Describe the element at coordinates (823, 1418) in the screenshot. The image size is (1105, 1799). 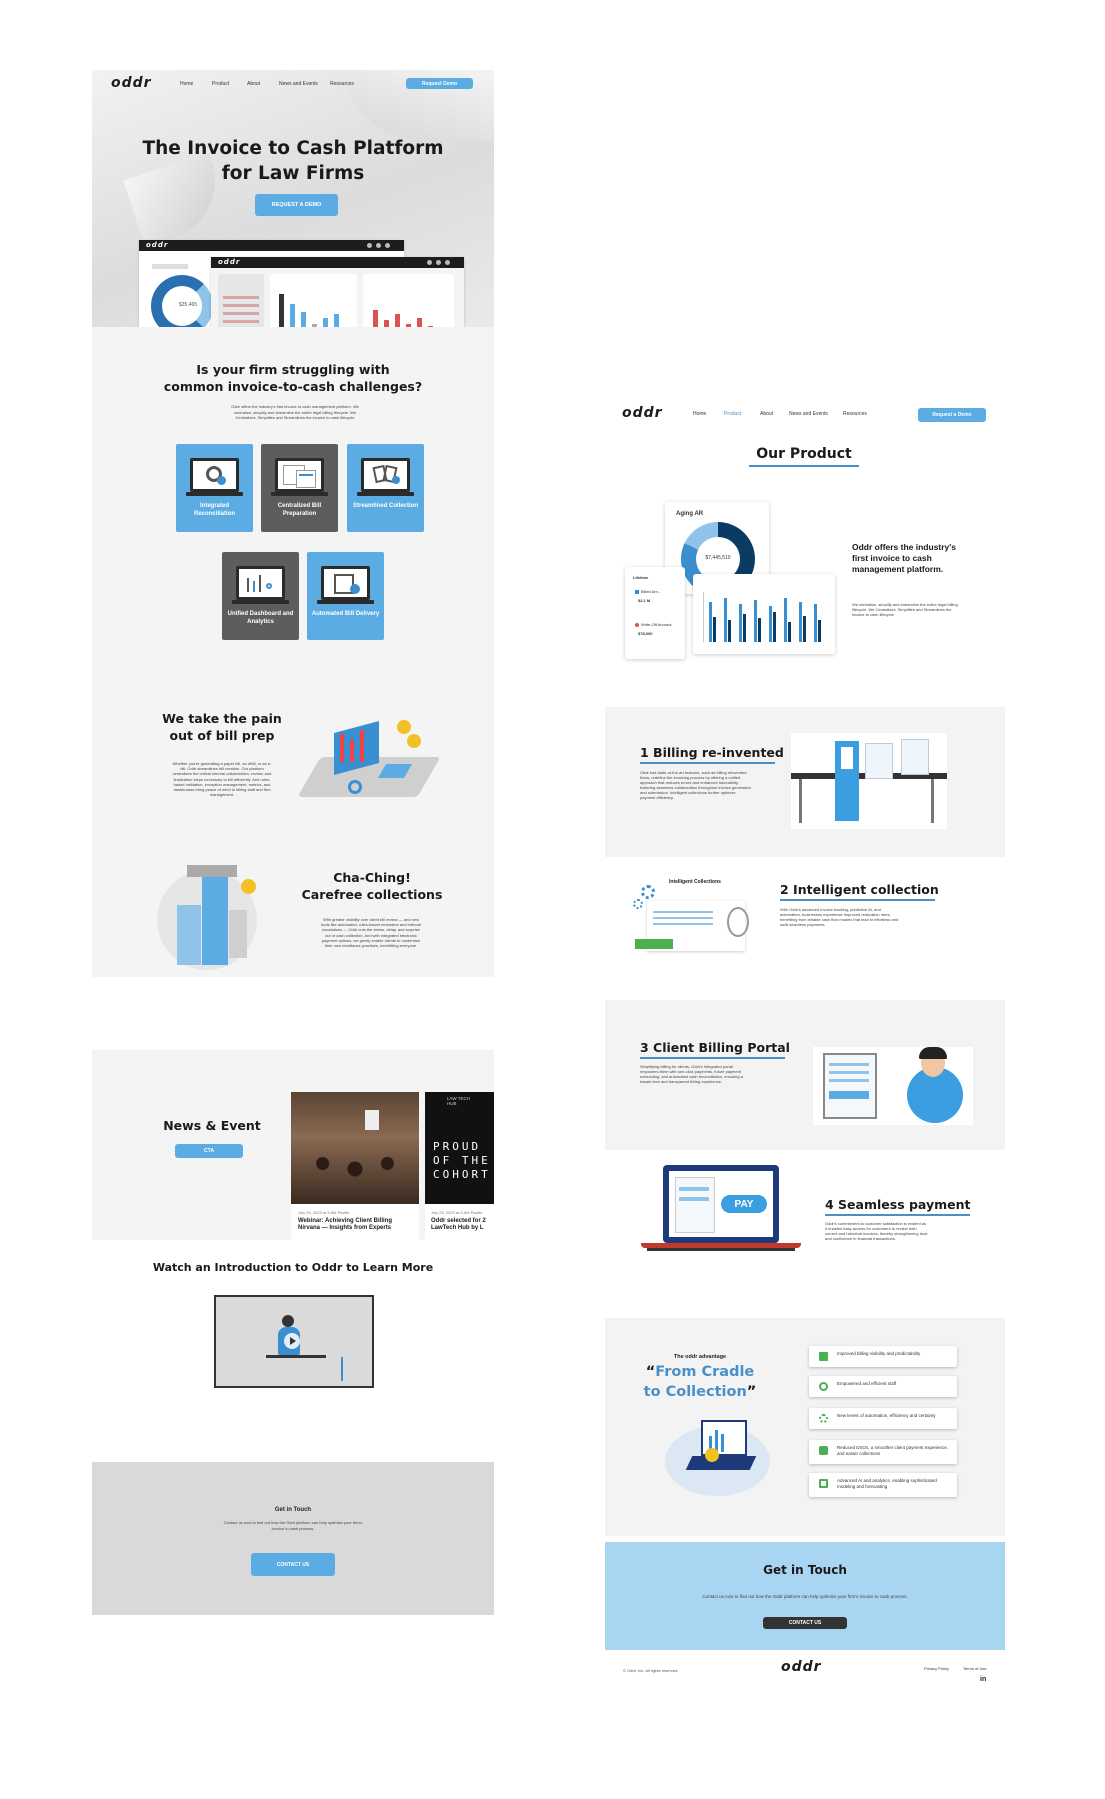
I see `gears-icon` at that location.